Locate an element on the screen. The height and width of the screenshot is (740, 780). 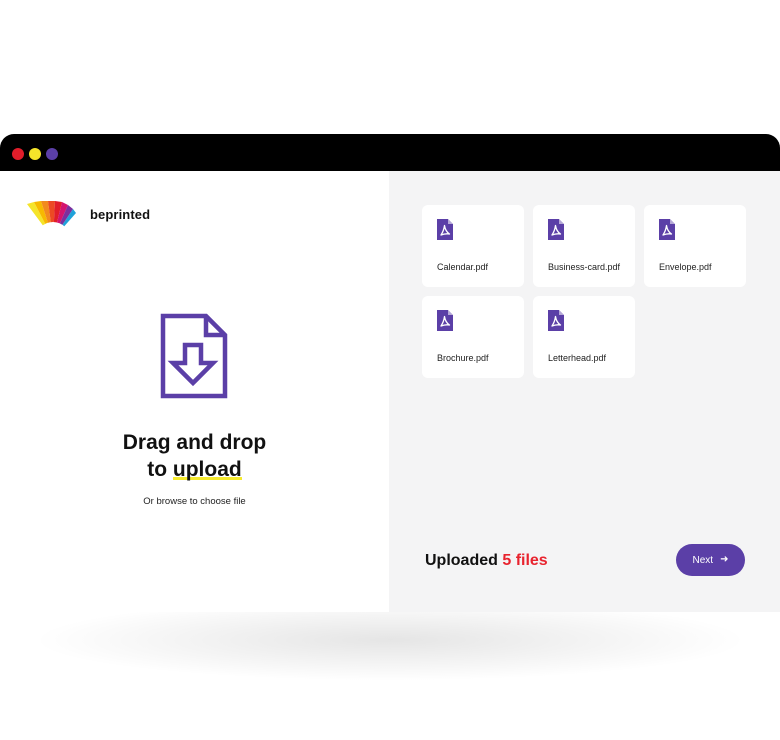
headline-highlight: upload is located at coordinates (207, 469).